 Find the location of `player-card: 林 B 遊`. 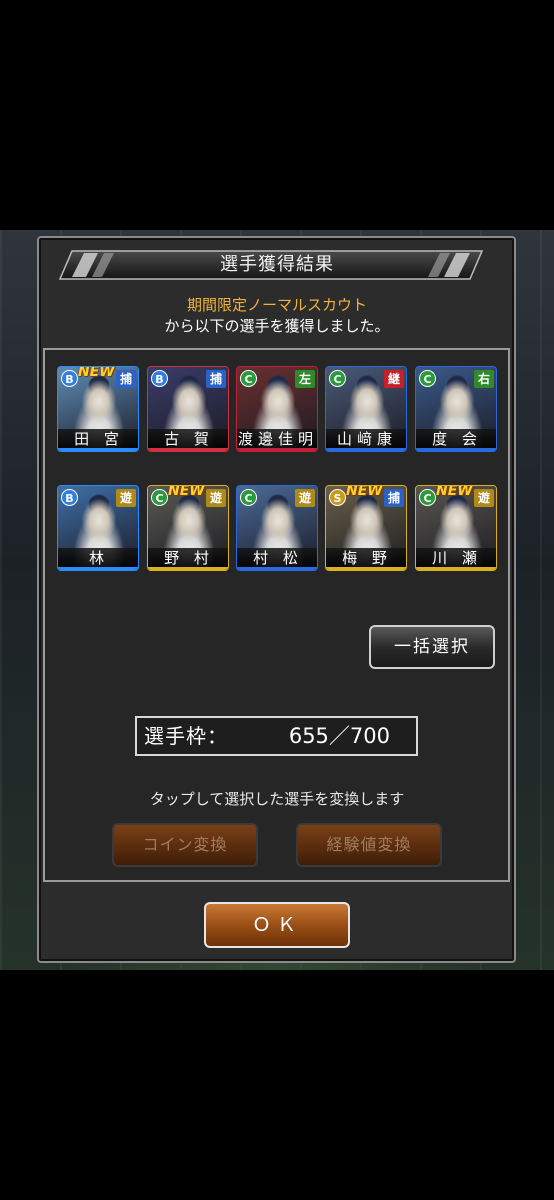

player-card: 林 B 遊 is located at coordinates (98, 528).